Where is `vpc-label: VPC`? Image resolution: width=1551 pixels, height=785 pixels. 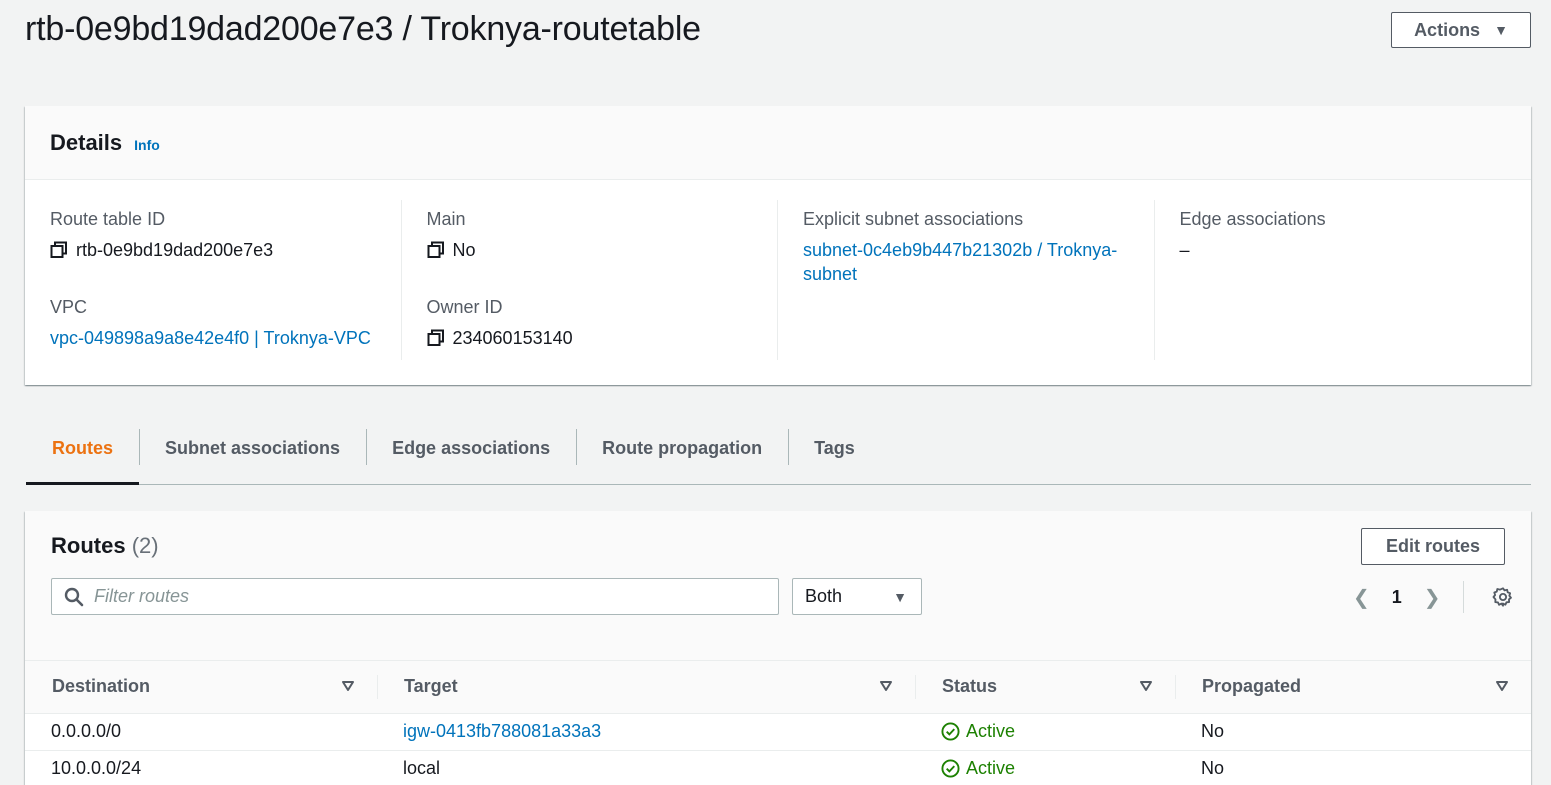
vpc-label: VPC is located at coordinates (69, 307).